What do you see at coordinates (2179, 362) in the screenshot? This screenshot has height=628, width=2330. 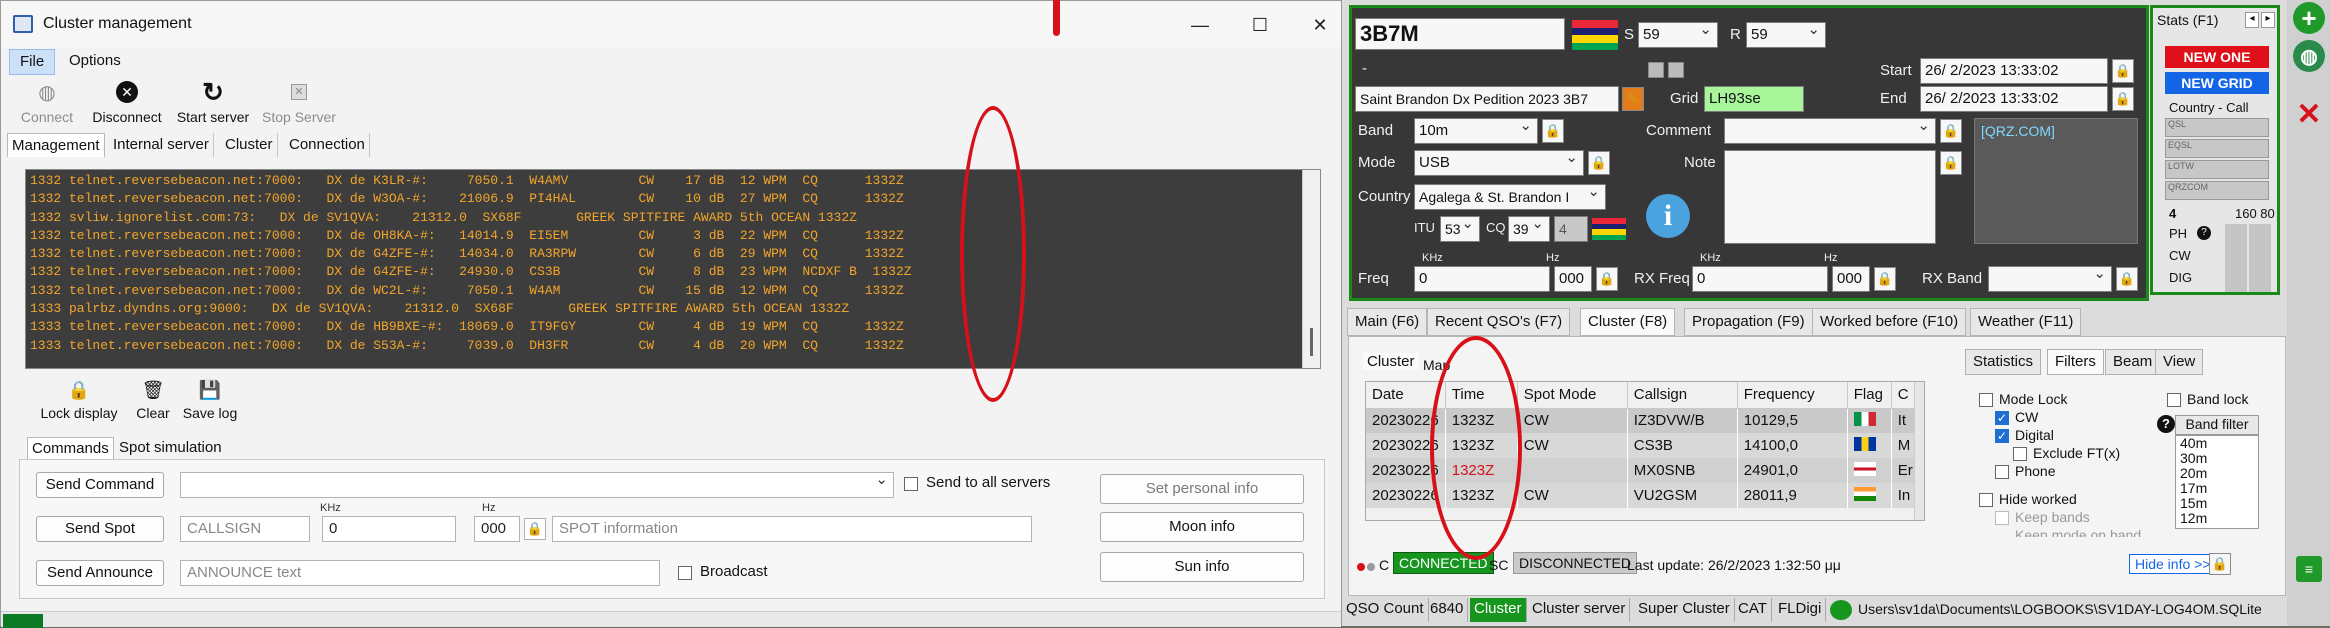 I see `tab-view: View` at bounding box center [2179, 362].